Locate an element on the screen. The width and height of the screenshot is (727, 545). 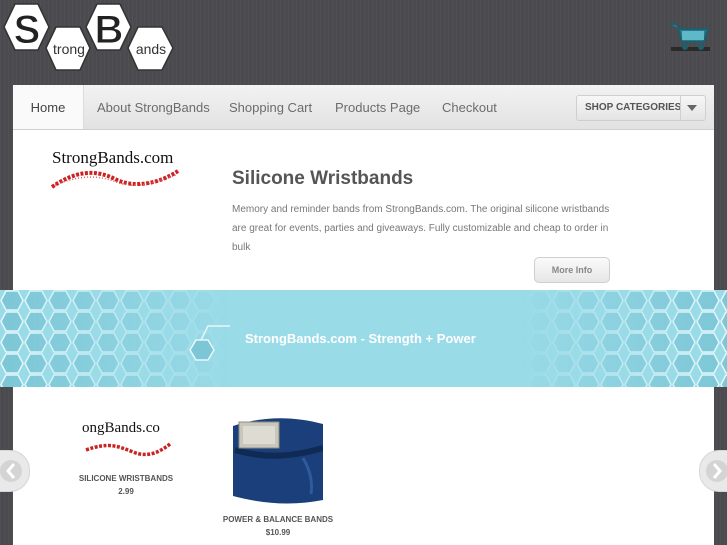
product-card: POWER & BALANCE BANDS $10.99 is located at coordinates (278, 478).